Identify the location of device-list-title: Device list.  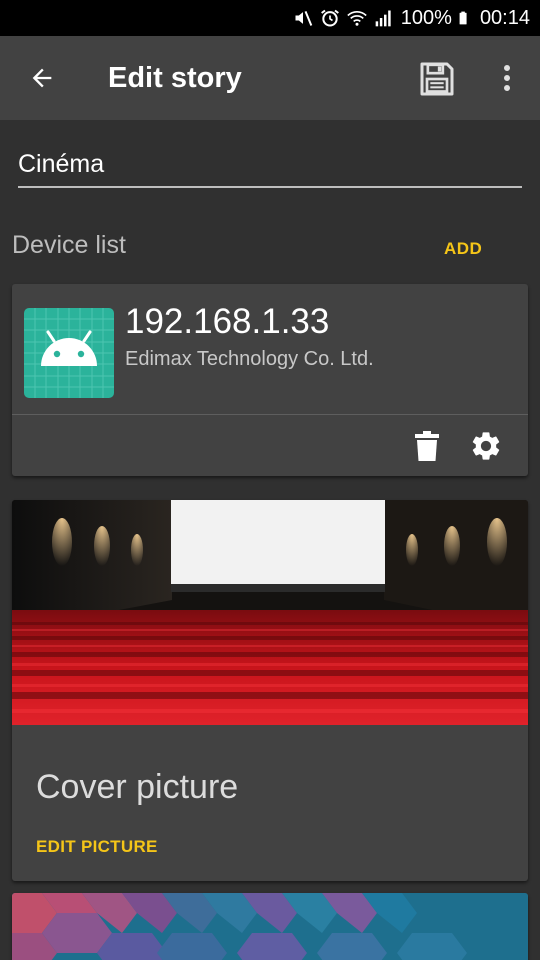
(69, 245).